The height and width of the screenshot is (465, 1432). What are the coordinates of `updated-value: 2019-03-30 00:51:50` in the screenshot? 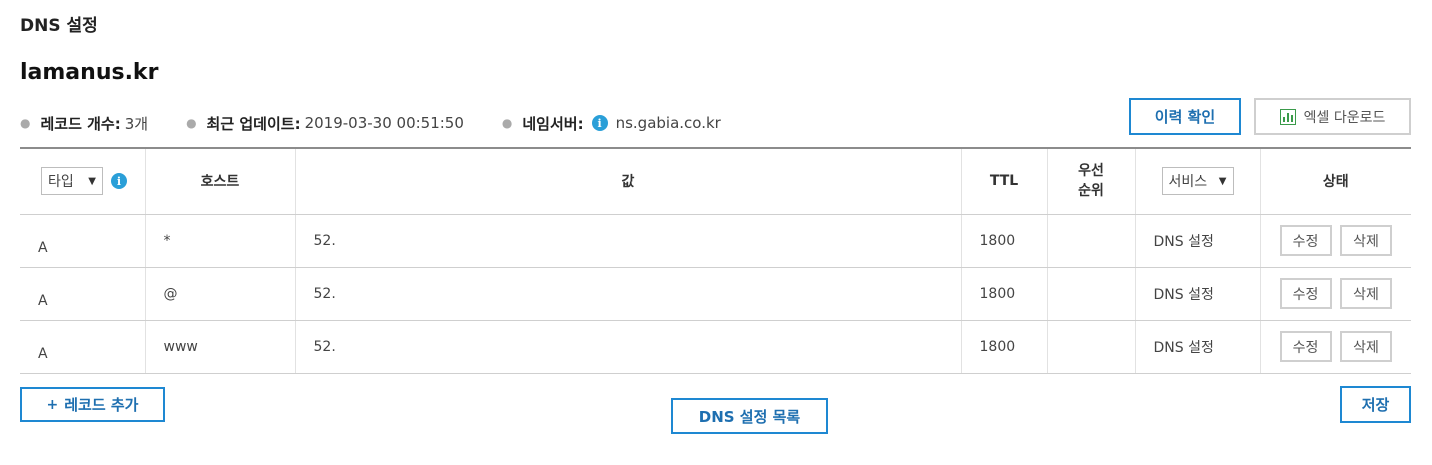 It's located at (384, 123).